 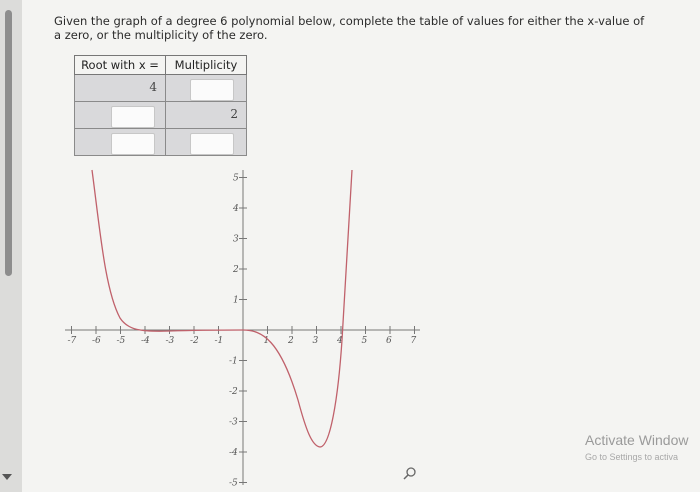 I want to click on x-tick-group: -7 -6 -5 -4 -3 -2 -1 1 2 3 4 5 6 7, so click(x=242, y=336).